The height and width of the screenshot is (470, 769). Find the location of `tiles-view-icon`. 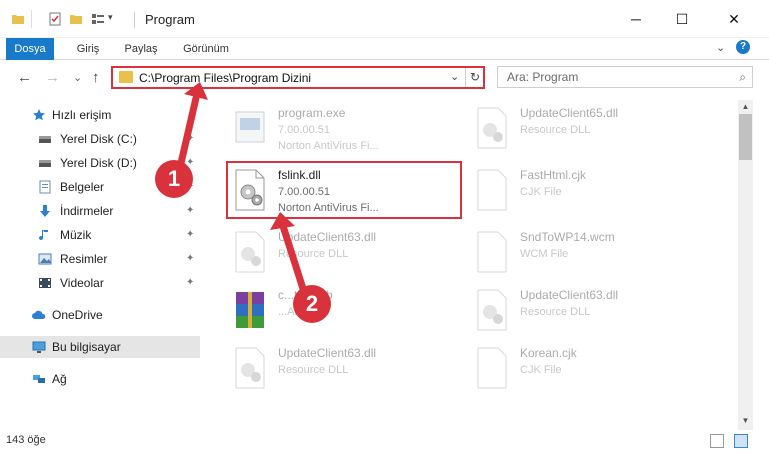

tiles-view-icon is located at coordinates (741, 441).